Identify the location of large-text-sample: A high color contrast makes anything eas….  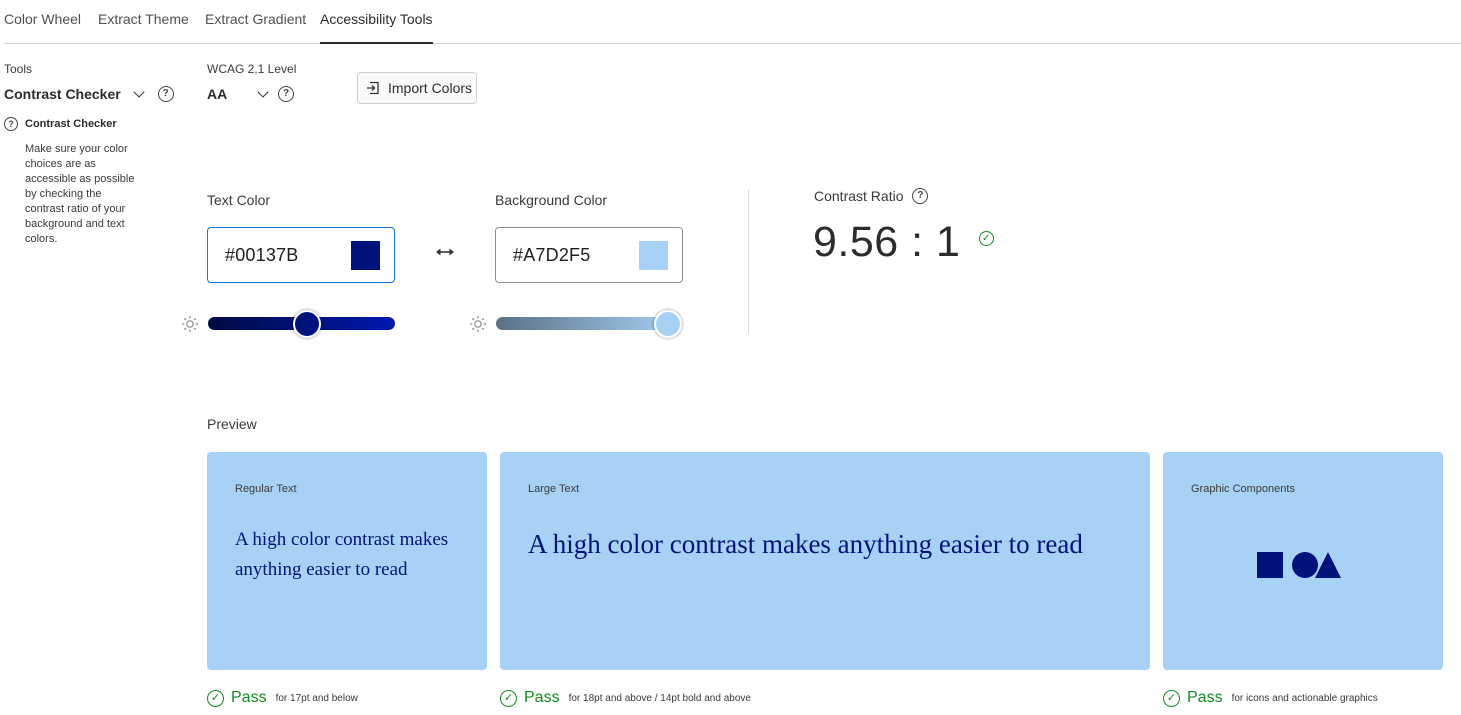
(805, 544).